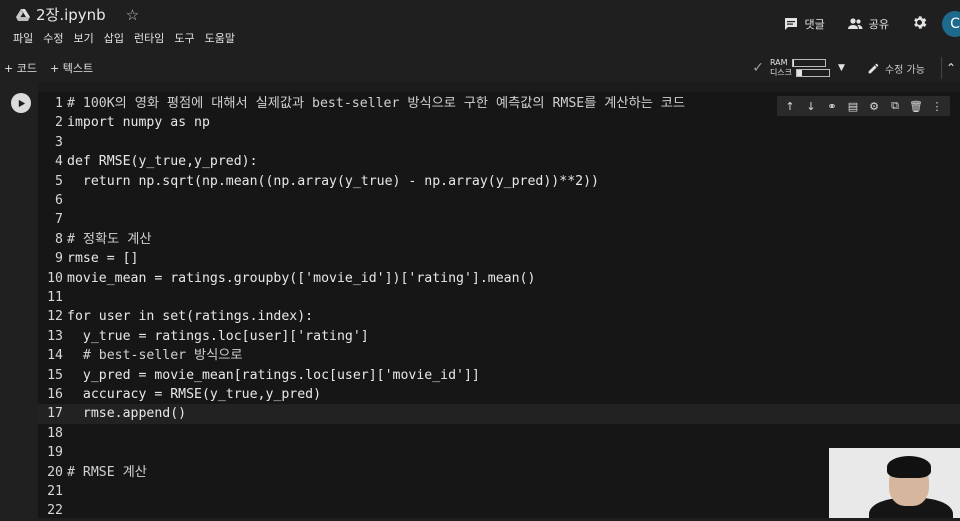  Describe the element at coordinates (102, 258) in the screenshot. I see `code-text: rmse = []` at that location.